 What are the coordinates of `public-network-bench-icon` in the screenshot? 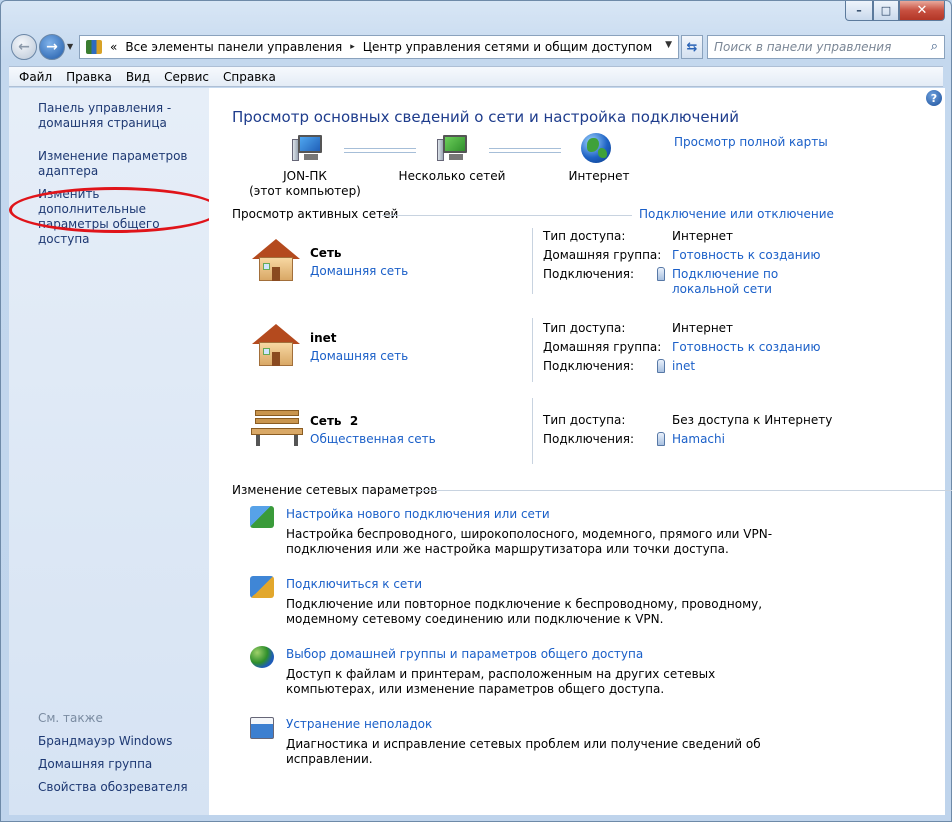 It's located at (277, 426).